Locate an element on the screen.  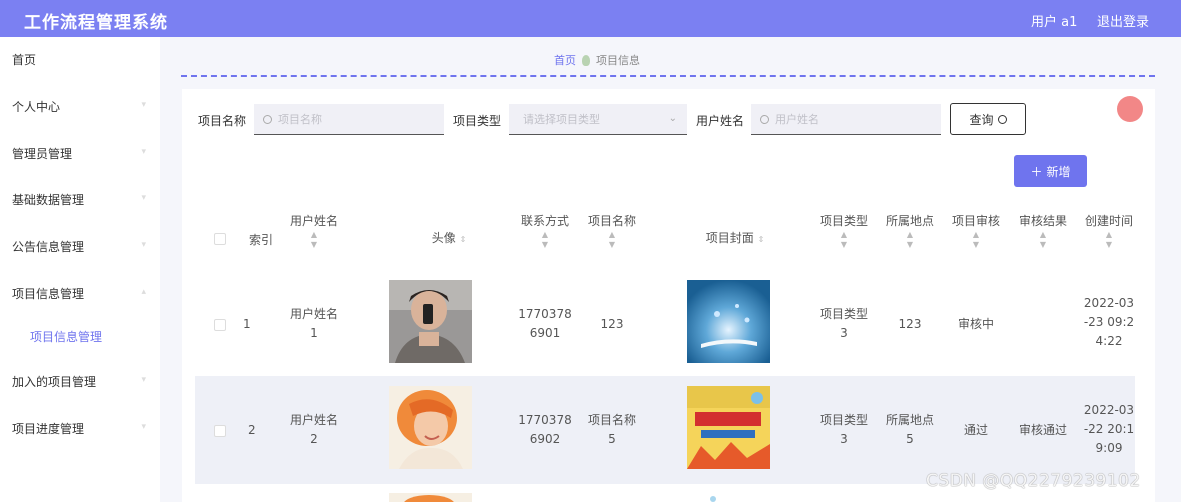
cell-audit-status: 审核中 is located at coordinates (975, 324).